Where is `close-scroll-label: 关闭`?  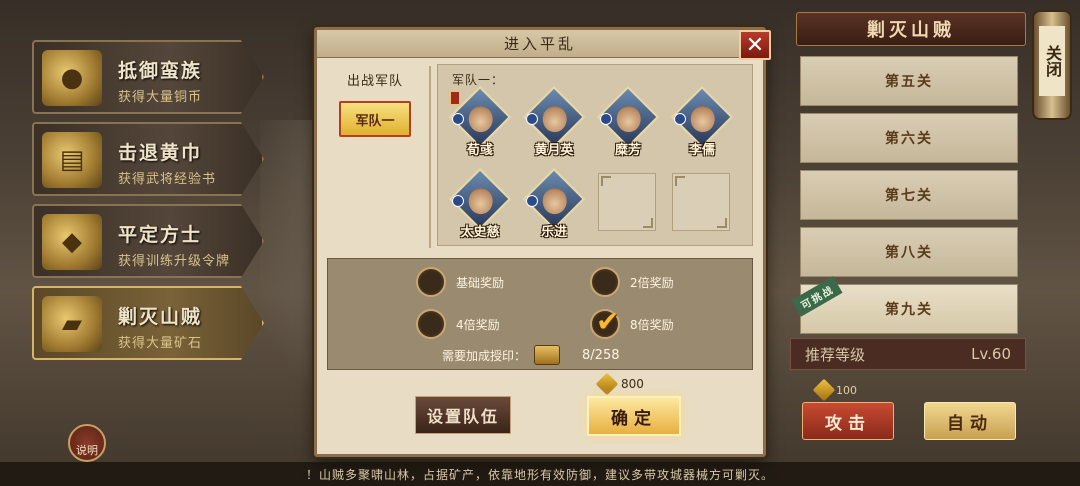 close-scroll-label: 关闭 is located at coordinates (1052, 61).